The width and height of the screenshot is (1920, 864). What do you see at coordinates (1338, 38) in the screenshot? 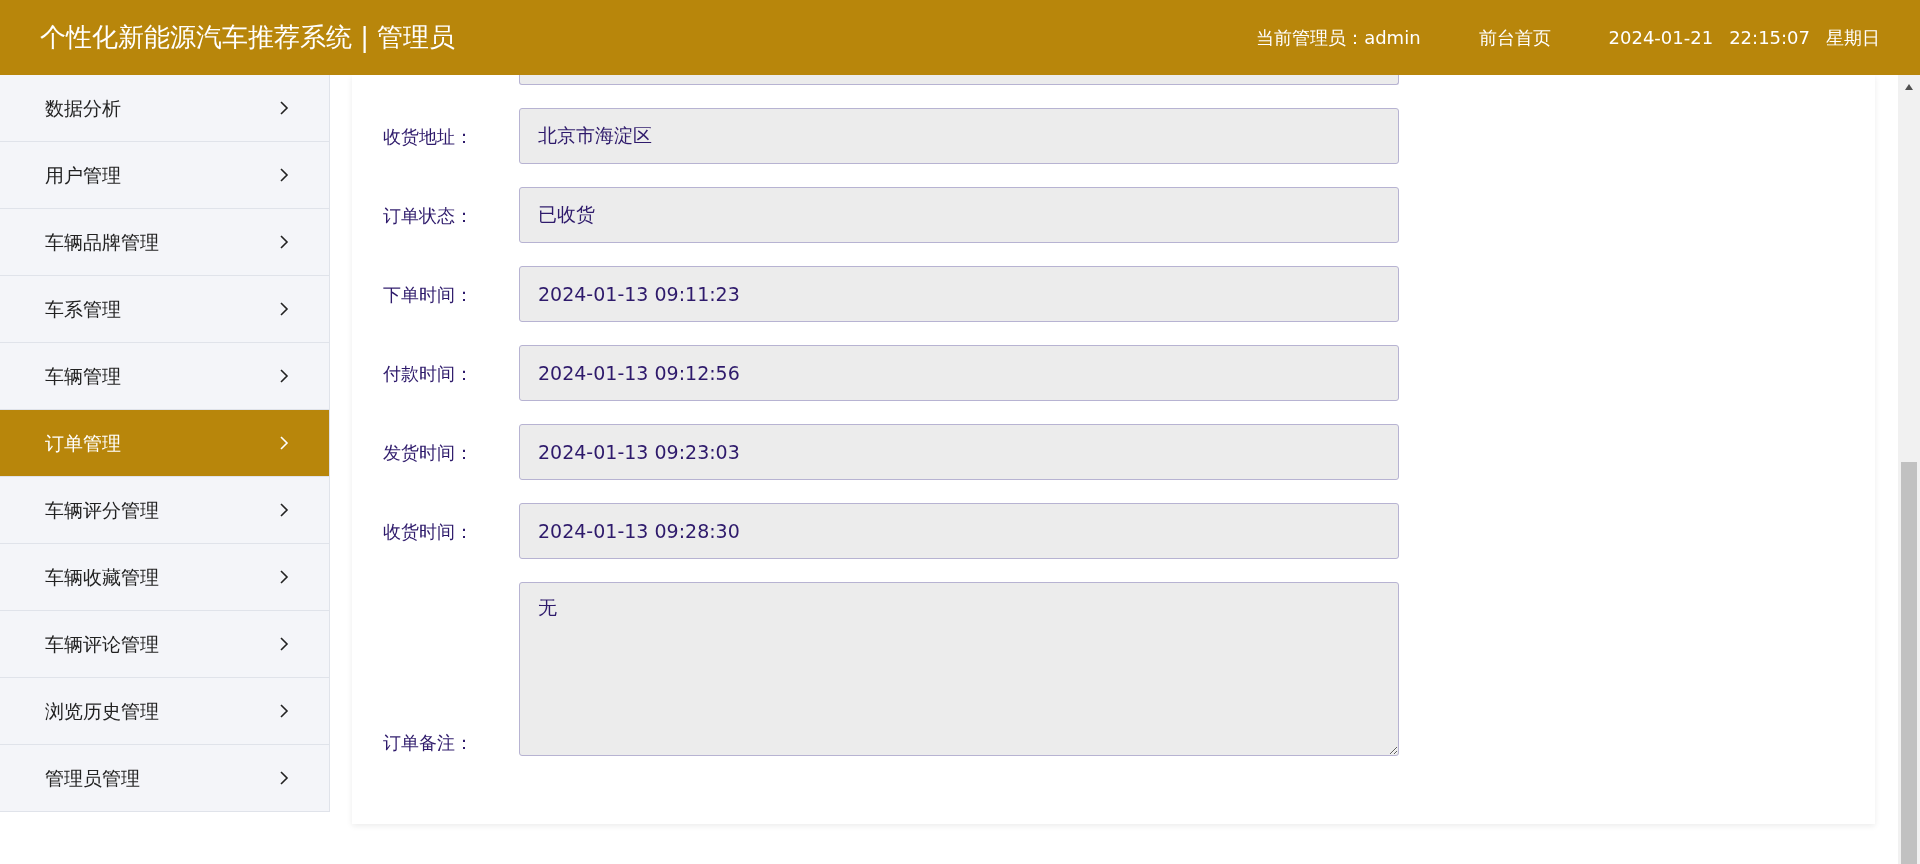
I see `admin-label: 当前管理员：admin` at bounding box center [1338, 38].